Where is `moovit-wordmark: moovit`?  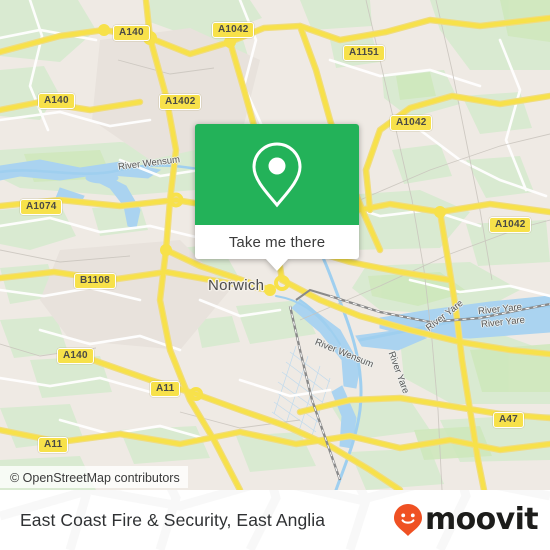 moovit-wordmark: moovit is located at coordinates (481, 519).